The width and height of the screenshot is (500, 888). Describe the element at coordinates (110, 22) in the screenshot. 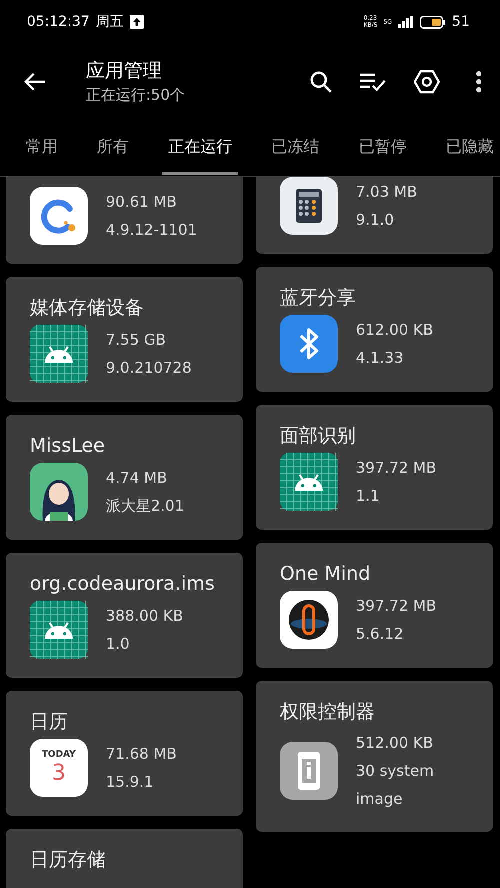

I see `weekday: 周五` at that location.